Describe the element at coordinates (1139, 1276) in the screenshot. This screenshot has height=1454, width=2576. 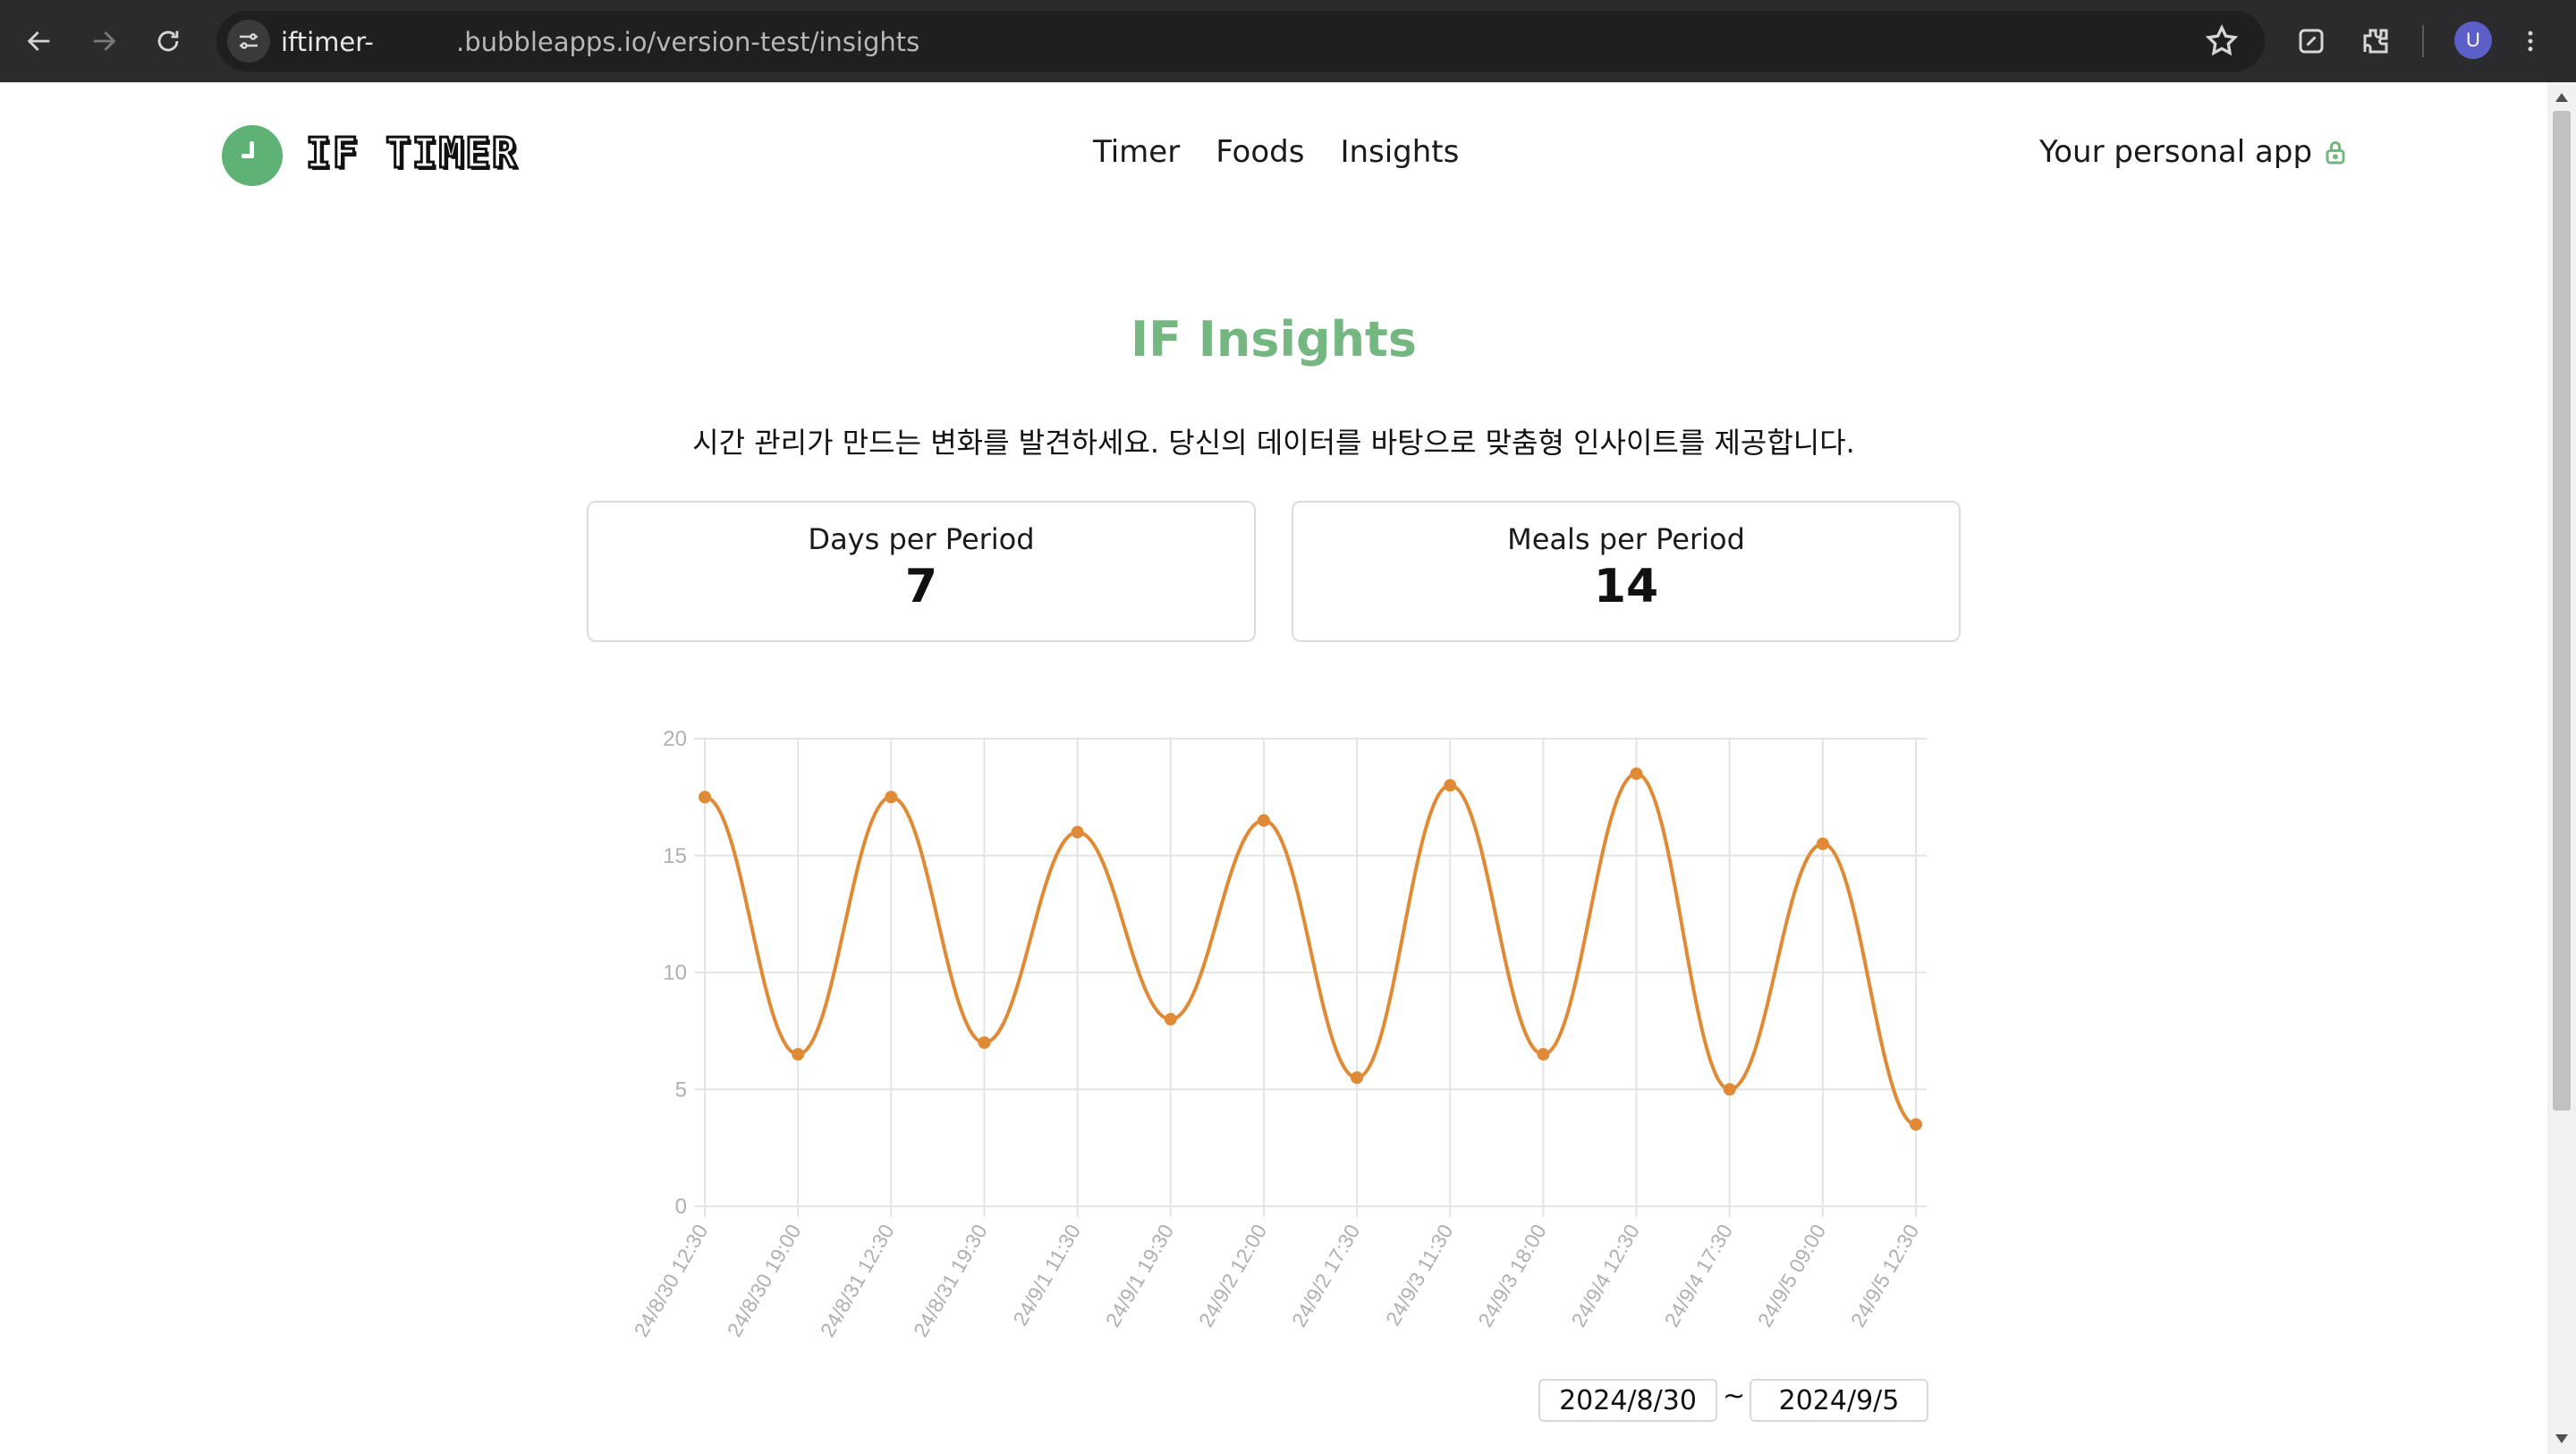
I see `x-tick-label: 24/9/1 19:30` at that location.